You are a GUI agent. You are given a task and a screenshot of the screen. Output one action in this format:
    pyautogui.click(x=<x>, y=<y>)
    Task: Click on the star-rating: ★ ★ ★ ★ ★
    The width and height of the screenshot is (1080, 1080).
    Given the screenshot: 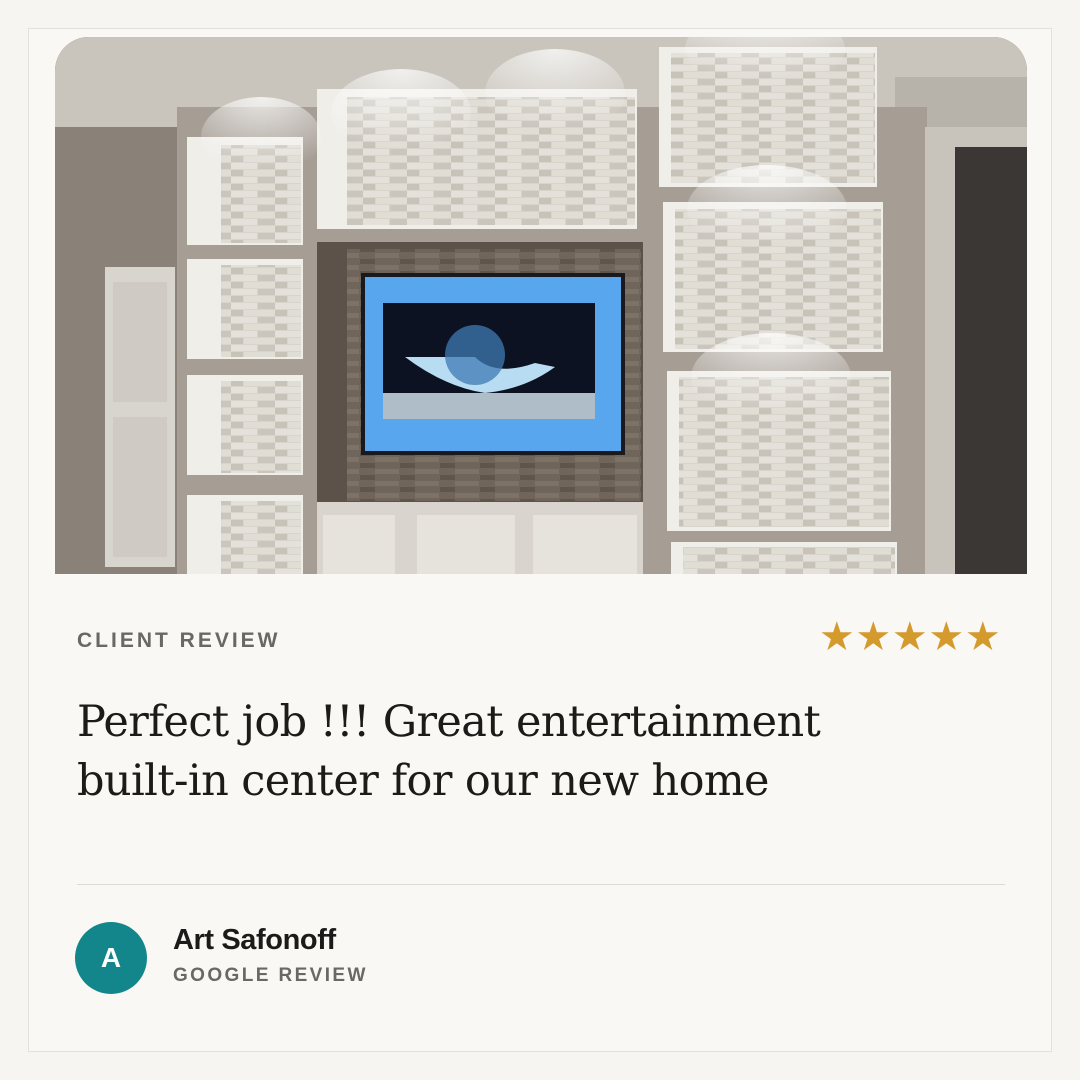 What is the action you would take?
    pyautogui.click(x=910, y=637)
    